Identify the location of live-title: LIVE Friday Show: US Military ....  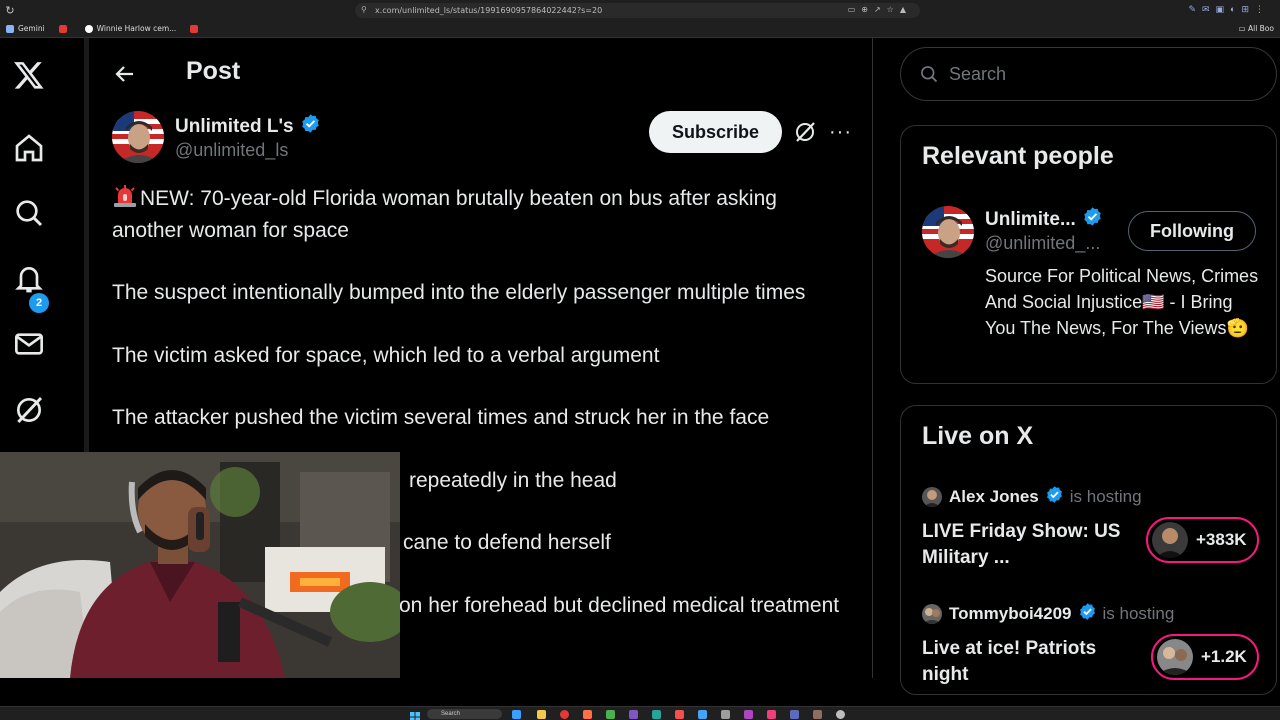
(1021, 544).